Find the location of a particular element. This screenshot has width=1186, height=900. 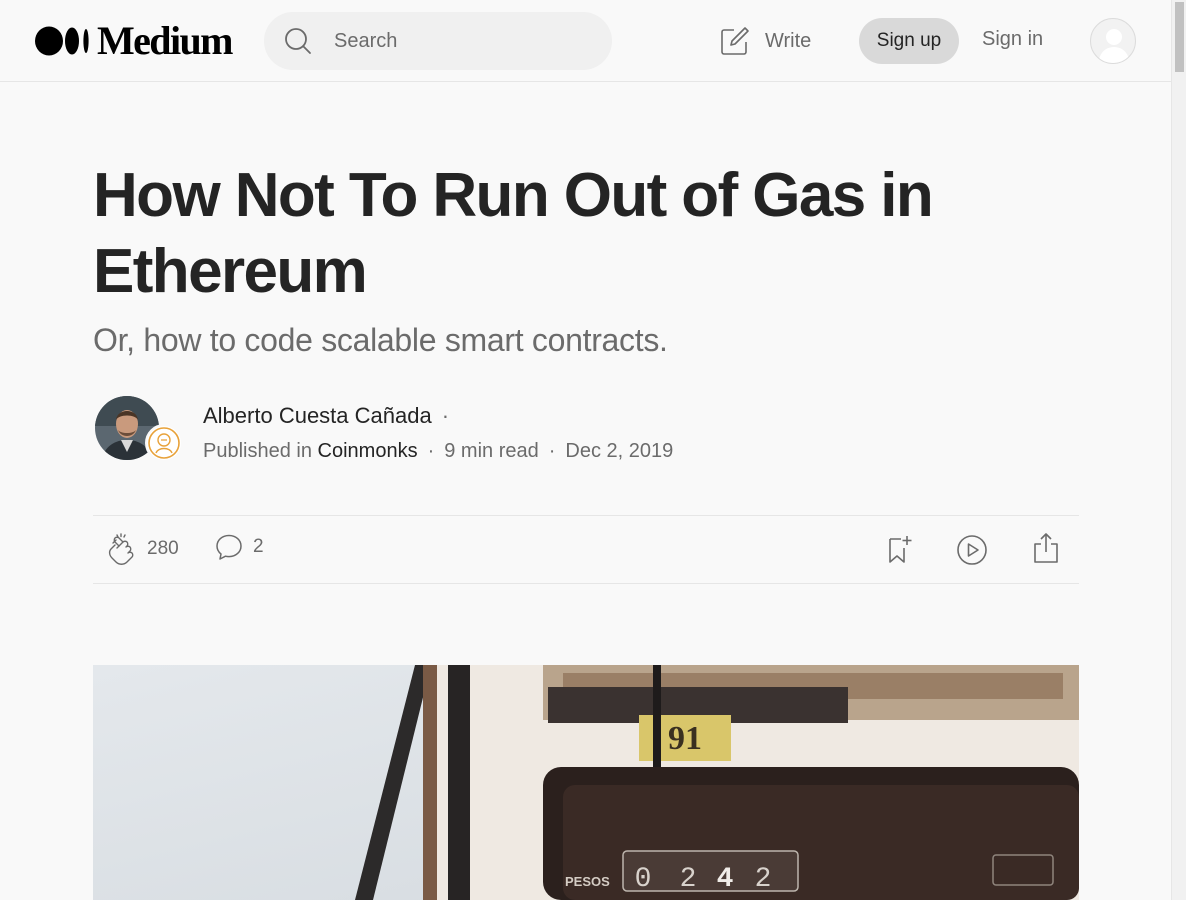

author-name: Alberto Cuesta Cañada is located at coordinates (317, 415).